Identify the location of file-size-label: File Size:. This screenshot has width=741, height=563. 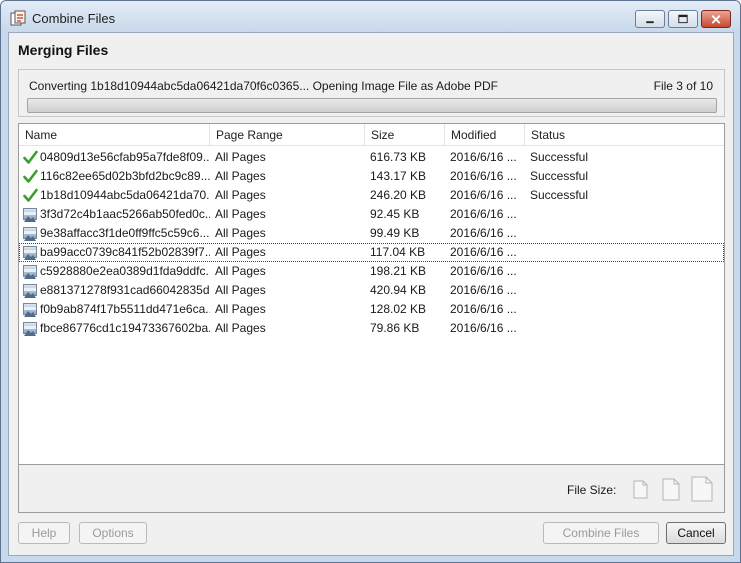
(592, 490).